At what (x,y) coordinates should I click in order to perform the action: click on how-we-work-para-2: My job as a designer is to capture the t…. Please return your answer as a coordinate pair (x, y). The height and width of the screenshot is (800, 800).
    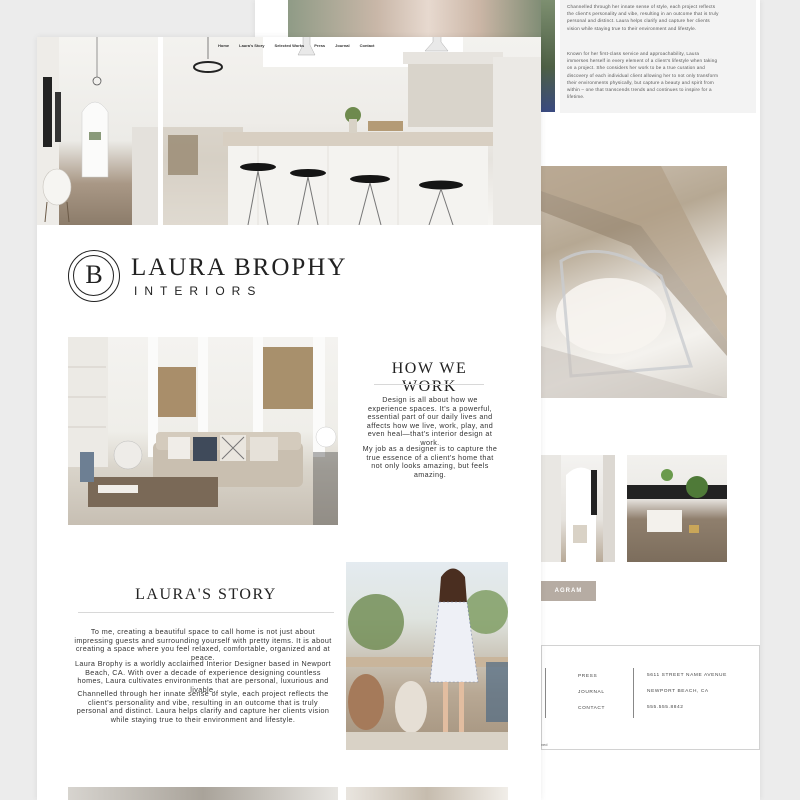
    Looking at the image, I should click on (430, 461).